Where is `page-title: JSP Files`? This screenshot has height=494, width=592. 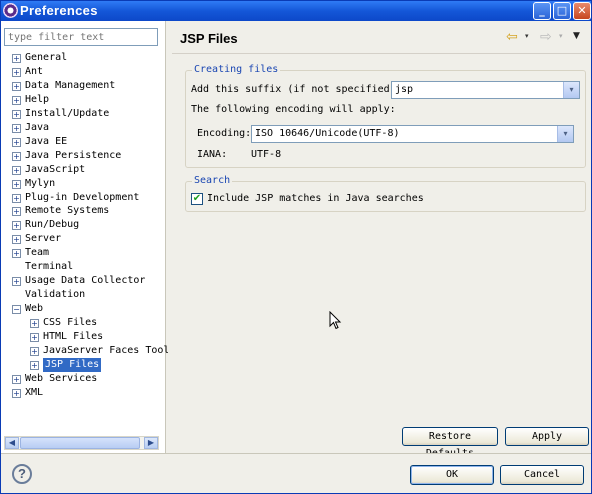 page-title: JSP Files is located at coordinates (209, 38).